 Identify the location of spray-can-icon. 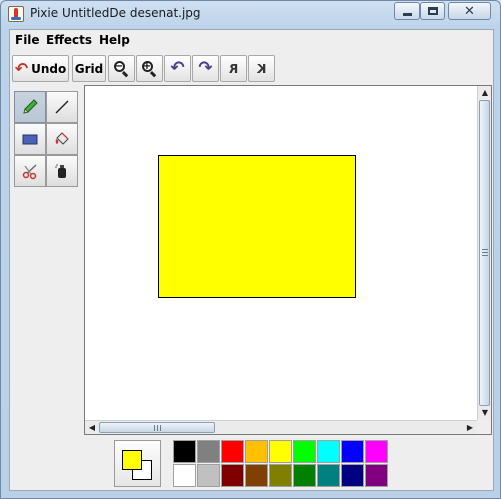
(60, 171).